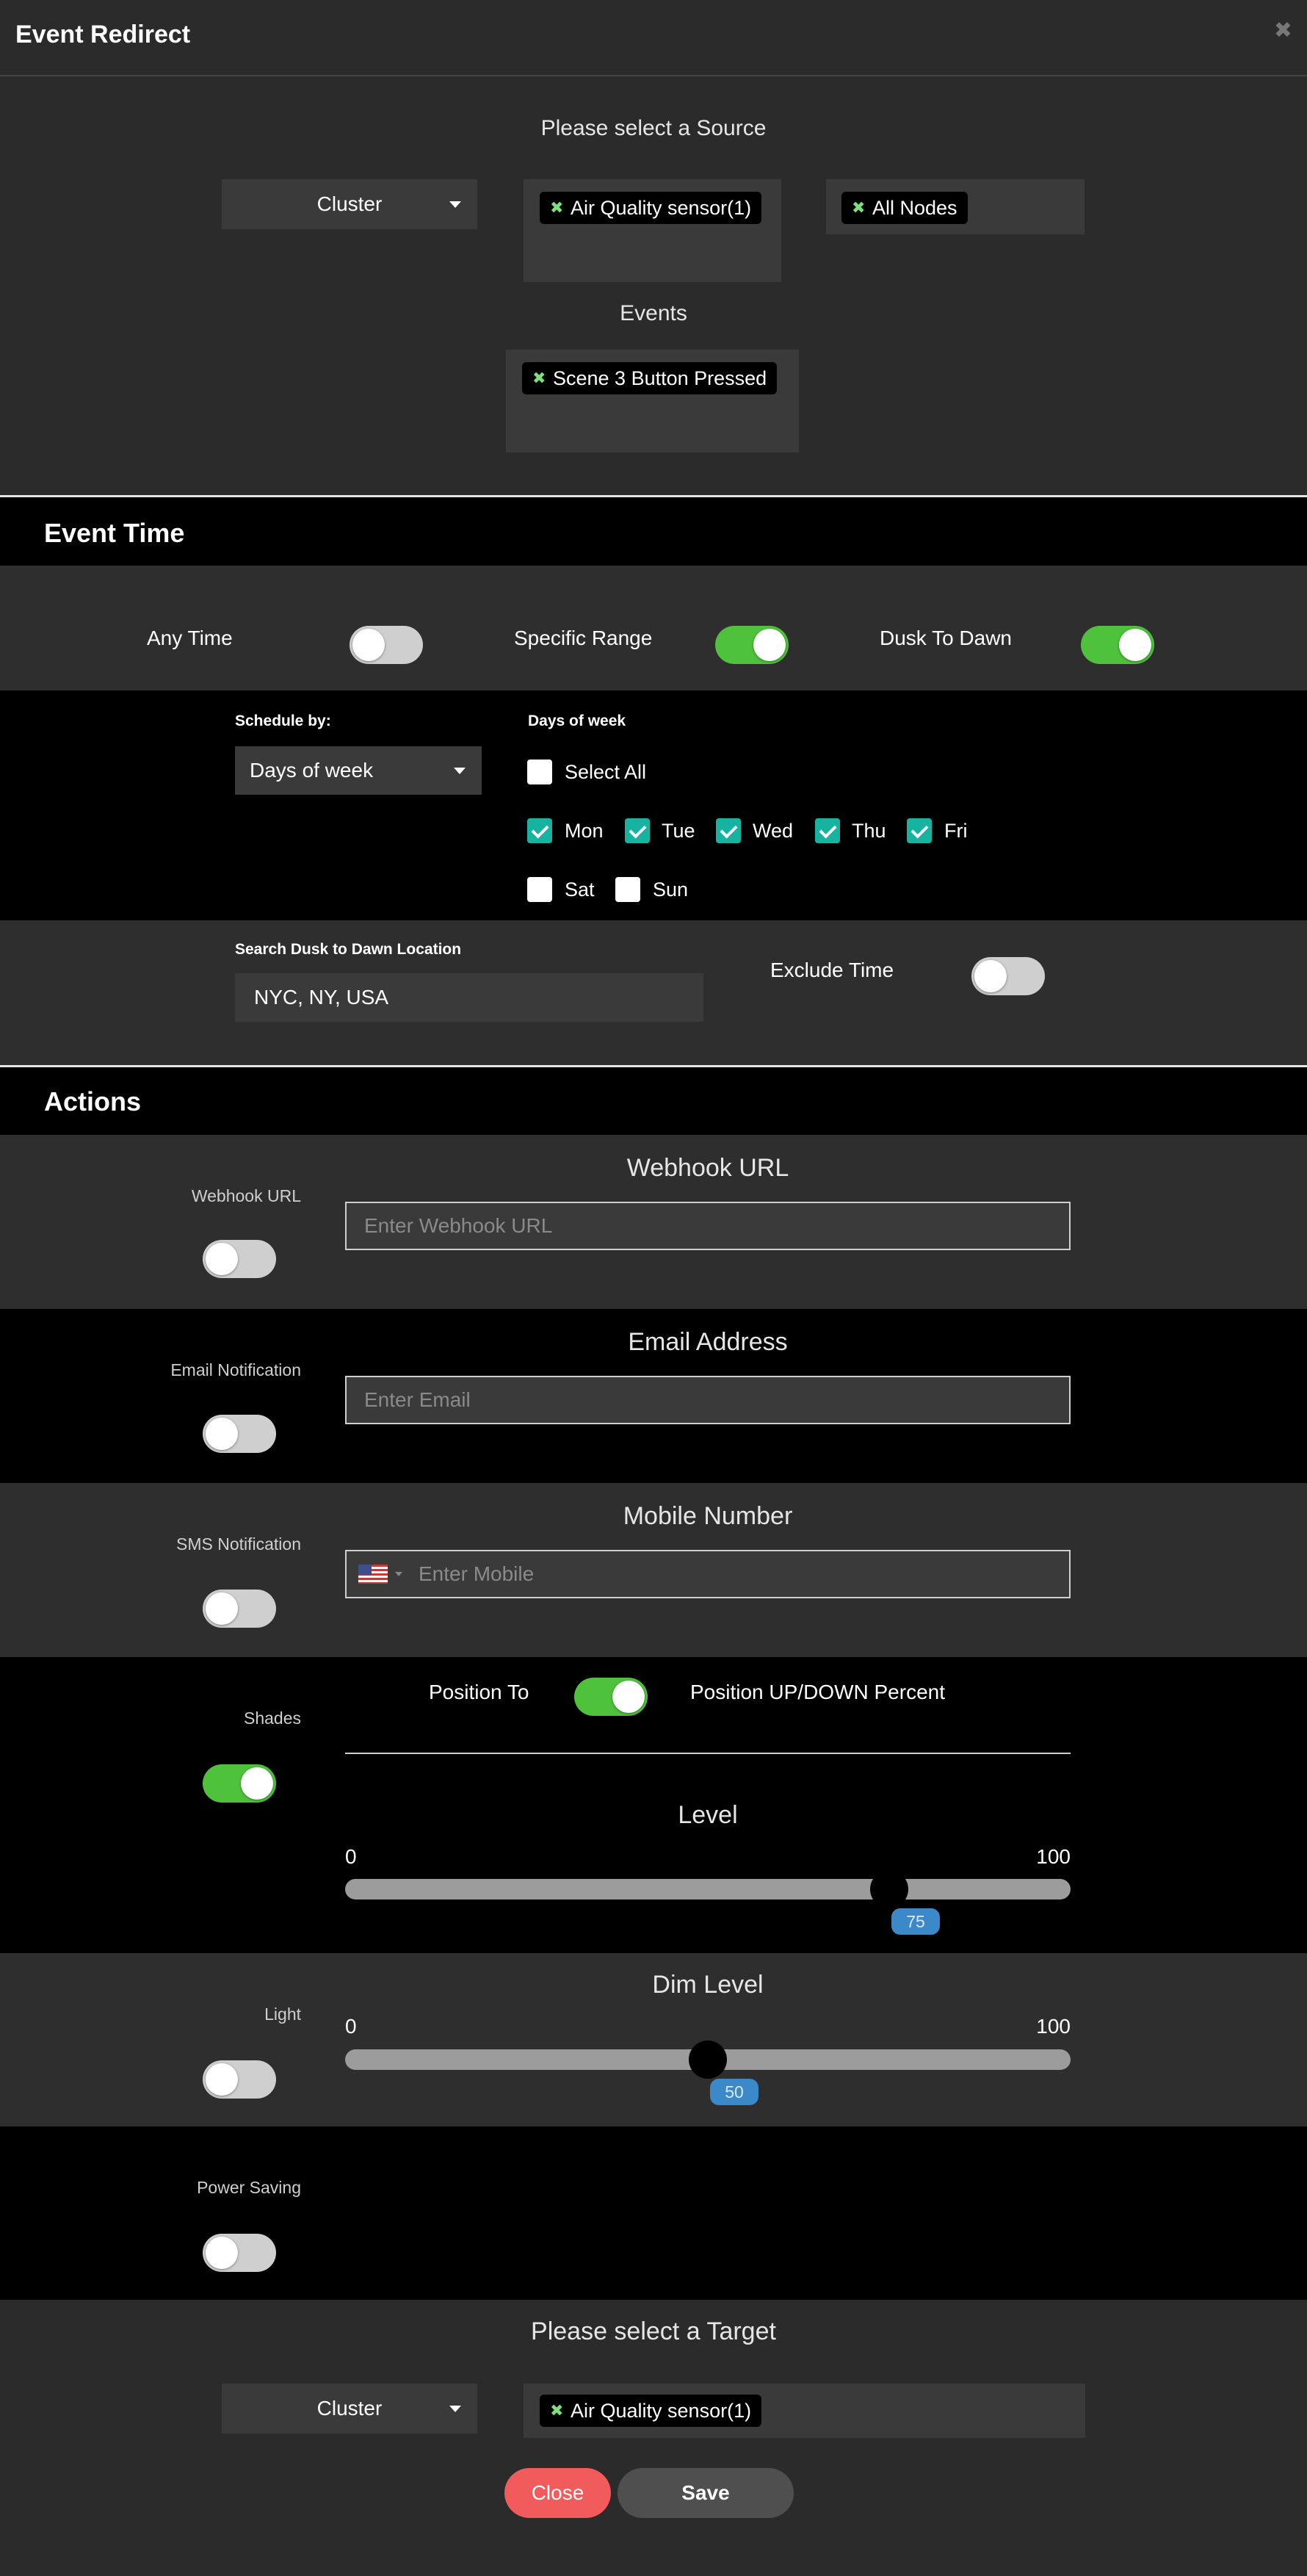 This screenshot has width=1307, height=2576. Describe the element at coordinates (706, 2493) in the screenshot. I see `save-button: Save` at that location.